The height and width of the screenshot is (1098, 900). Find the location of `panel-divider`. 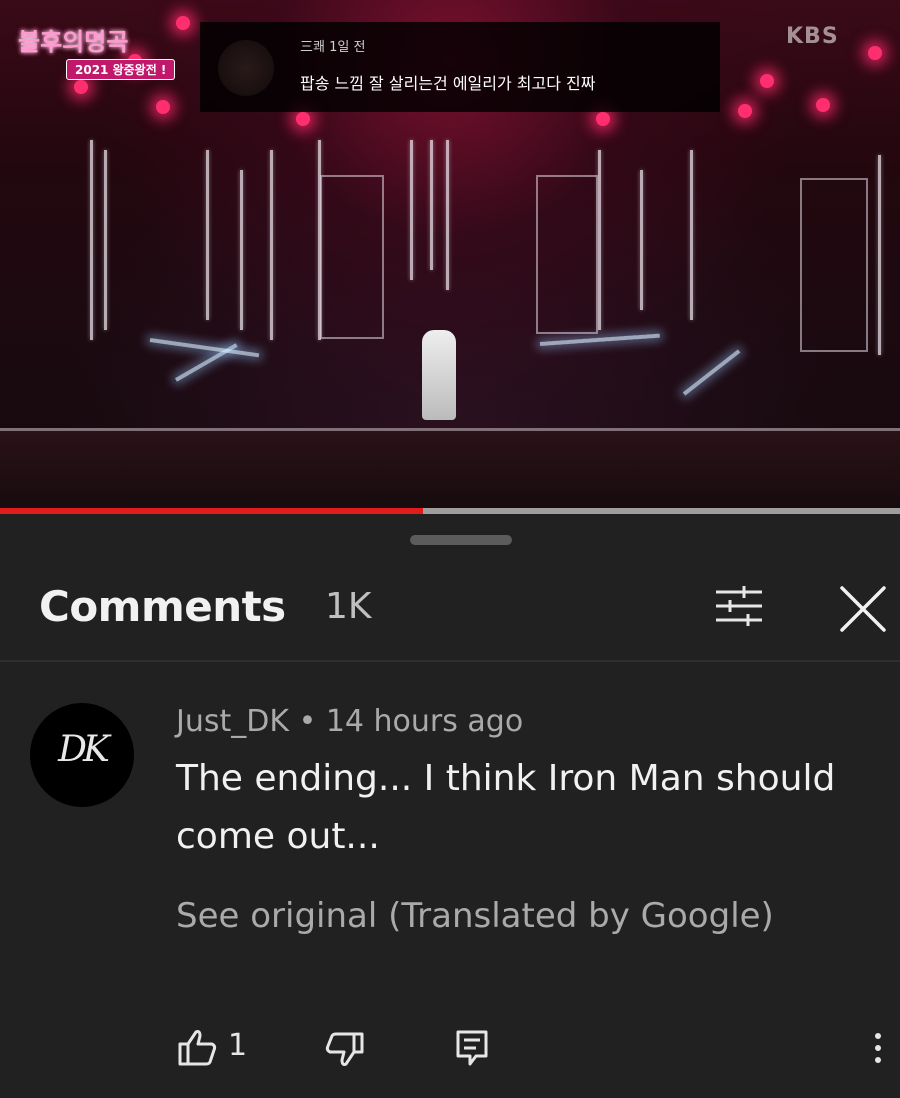

panel-divider is located at coordinates (450, 661).